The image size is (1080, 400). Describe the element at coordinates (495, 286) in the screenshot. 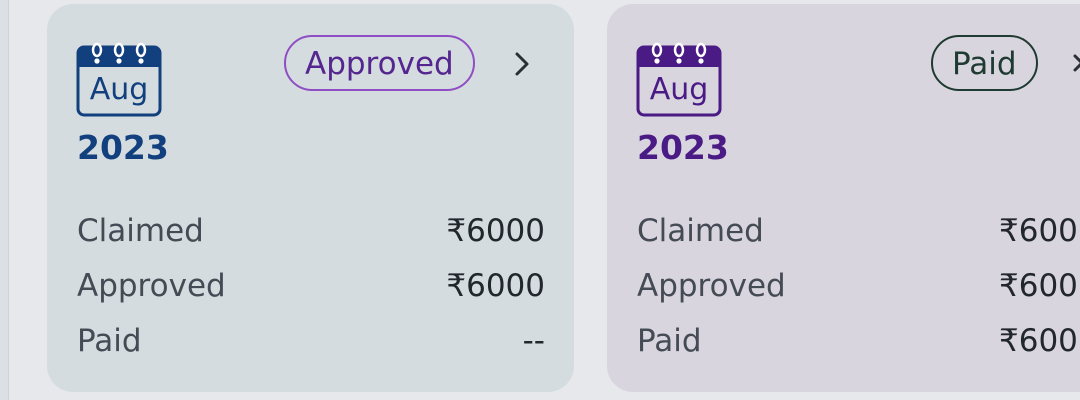

I see `approved-value: ₹6000` at that location.